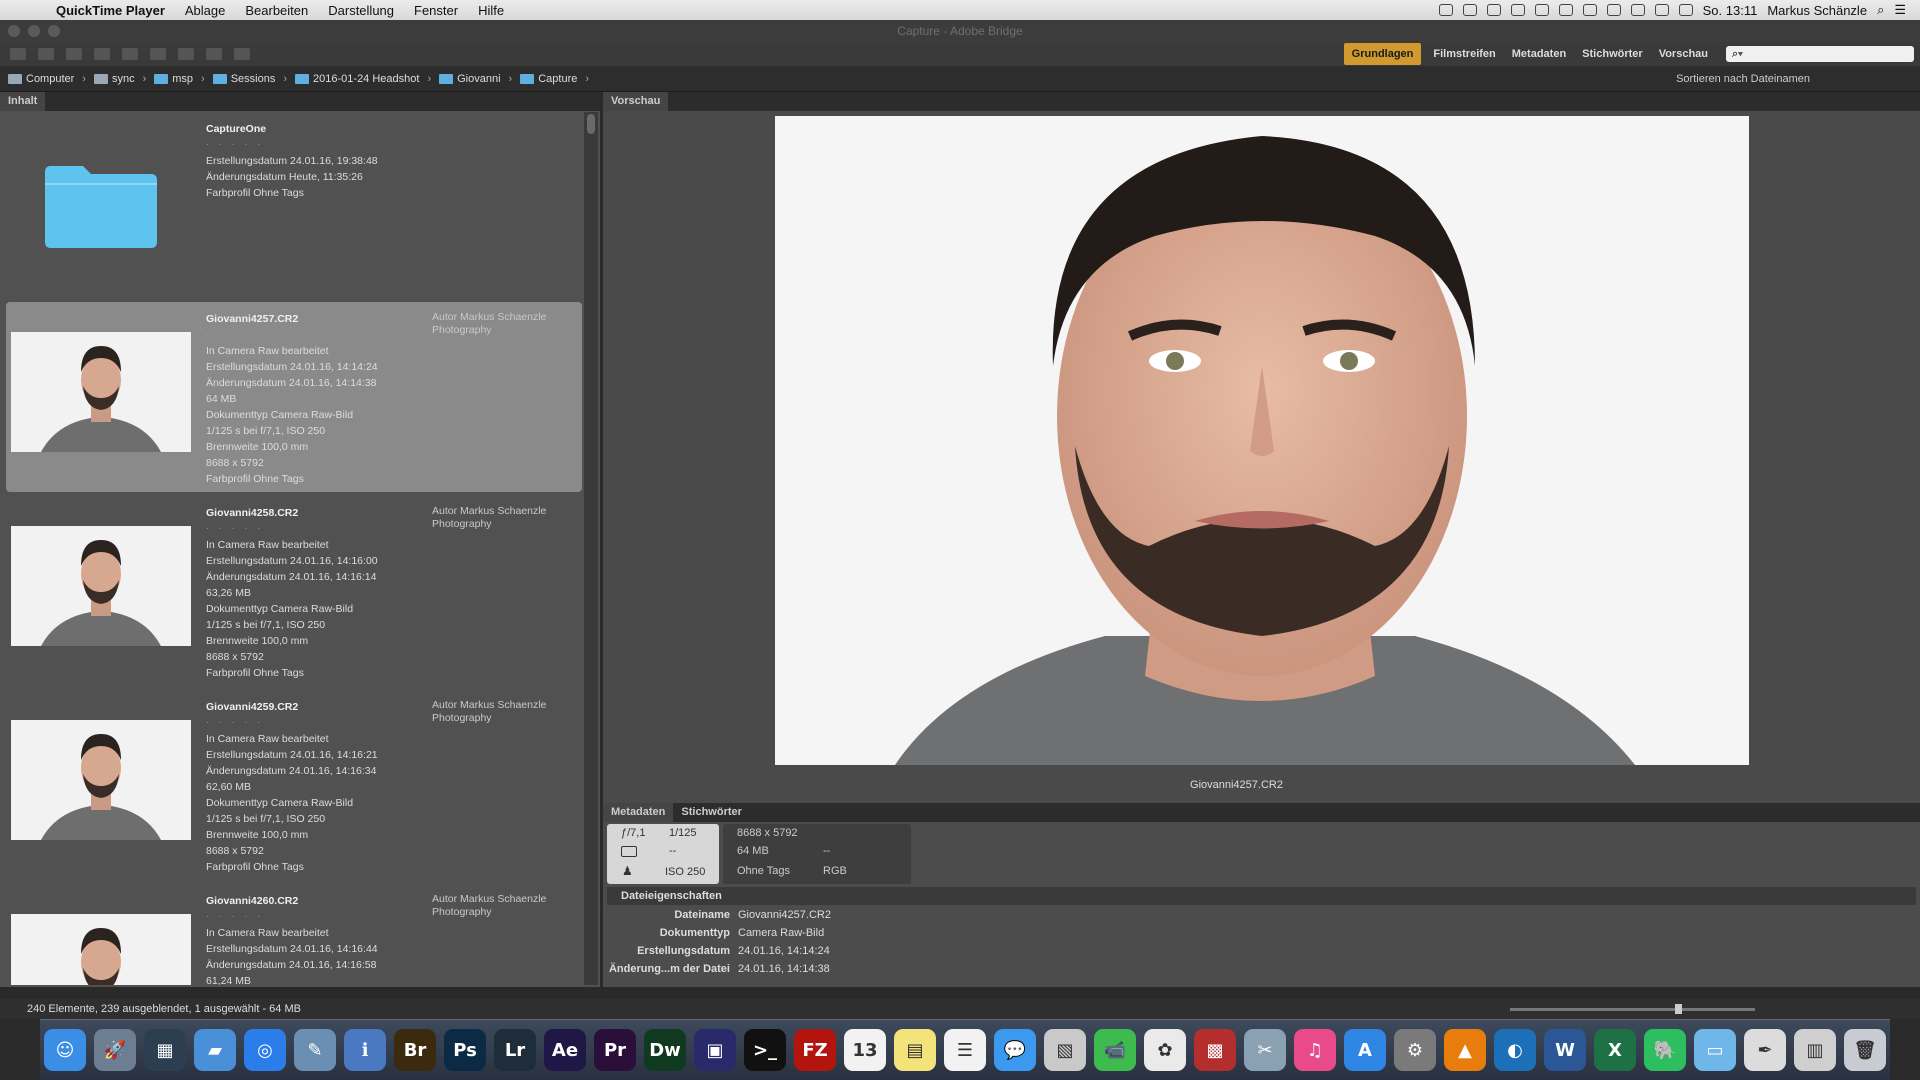  I want to click on breadcrumb-sync: sync, so click(114, 79).